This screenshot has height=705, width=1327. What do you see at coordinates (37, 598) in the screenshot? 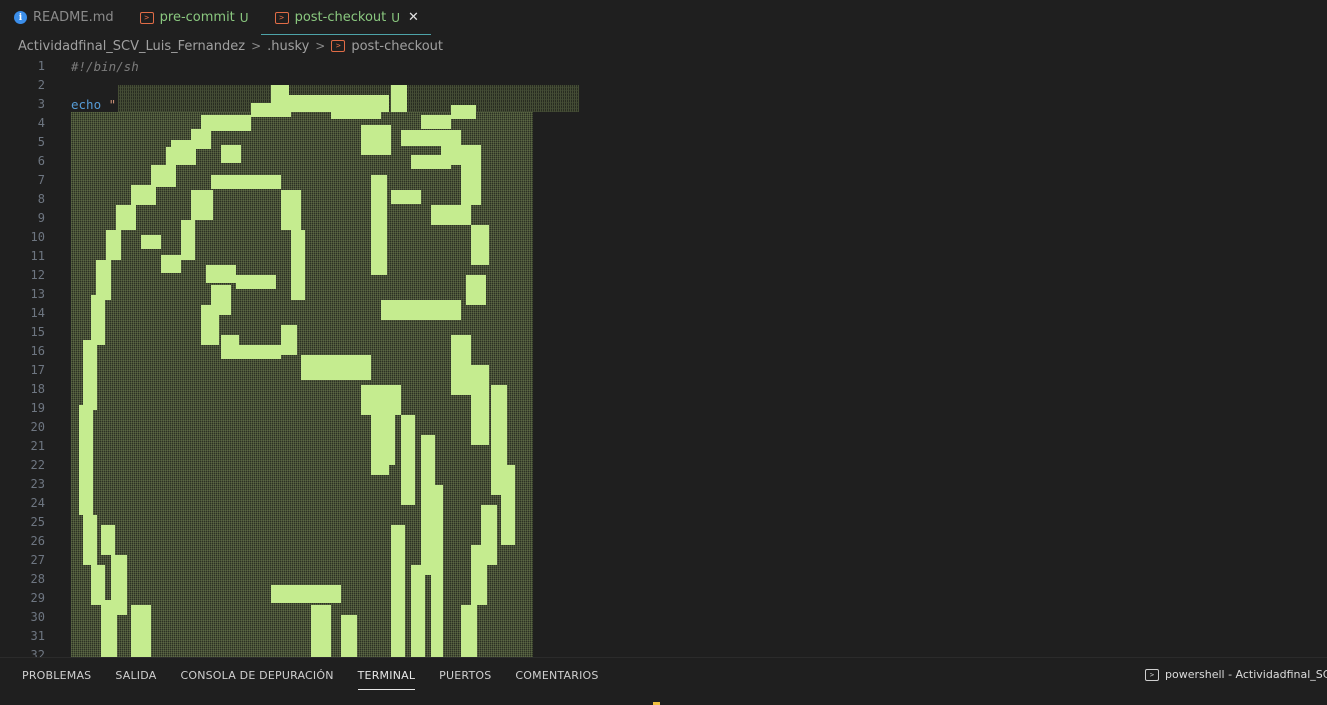
I see `line-number: 29` at bounding box center [37, 598].